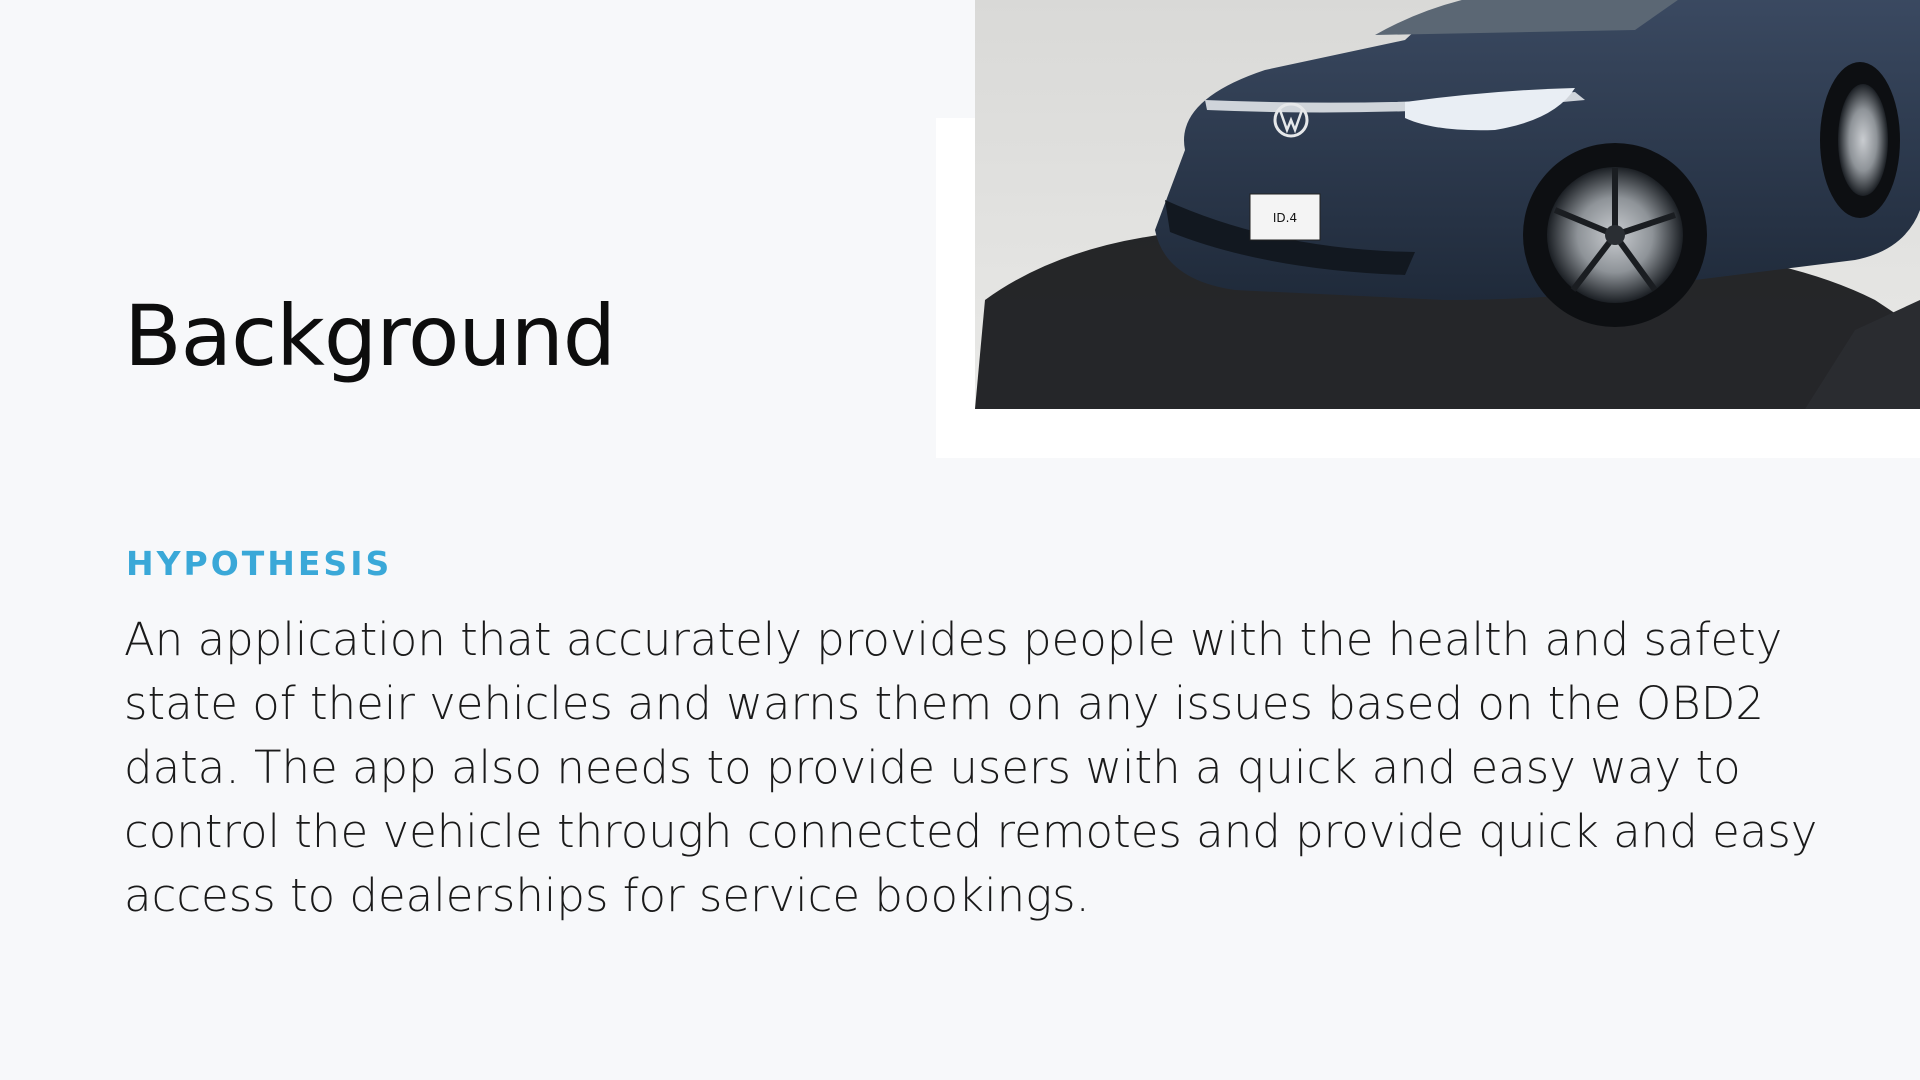 This screenshot has height=1080, width=1920. Describe the element at coordinates (259, 563) in the screenshot. I see `section-label: HYPOTHESIS` at that location.